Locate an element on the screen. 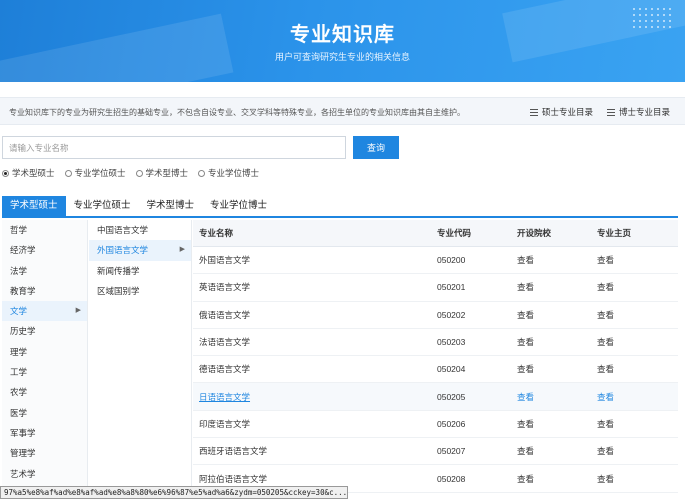 The height and width of the screenshot is (500, 685). major-code-cell: 050208 is located at coordinates (451, 478).